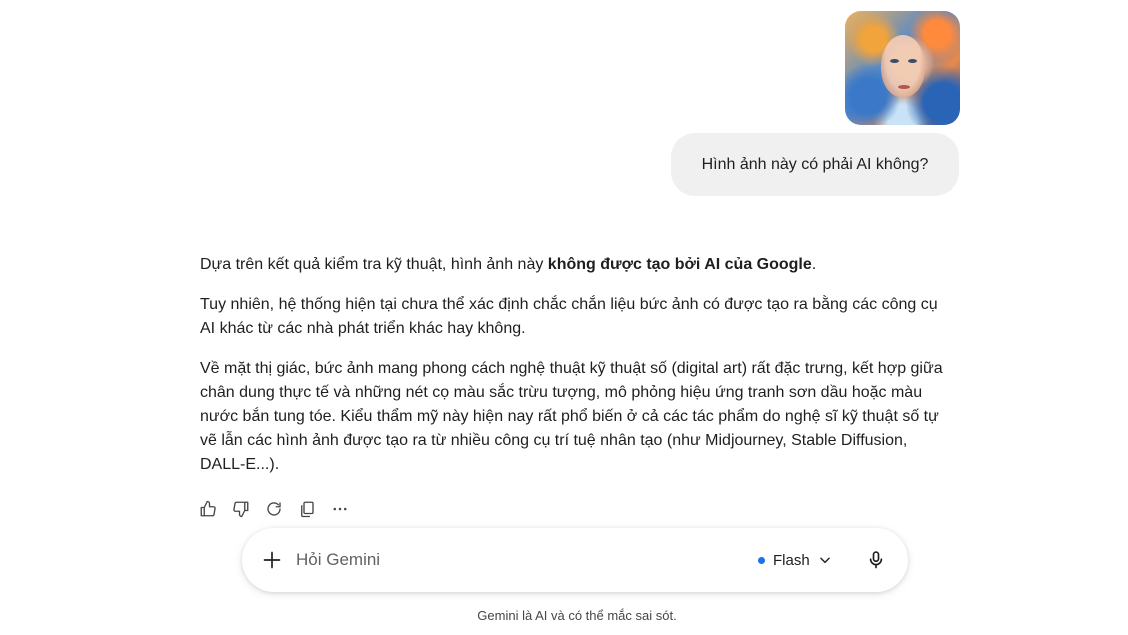 The width and height of the screenshot is (1128, 635). Describe the element at coordinates (814, 264) in the screenshot. I see `response-p1-suffix: .` at that location.